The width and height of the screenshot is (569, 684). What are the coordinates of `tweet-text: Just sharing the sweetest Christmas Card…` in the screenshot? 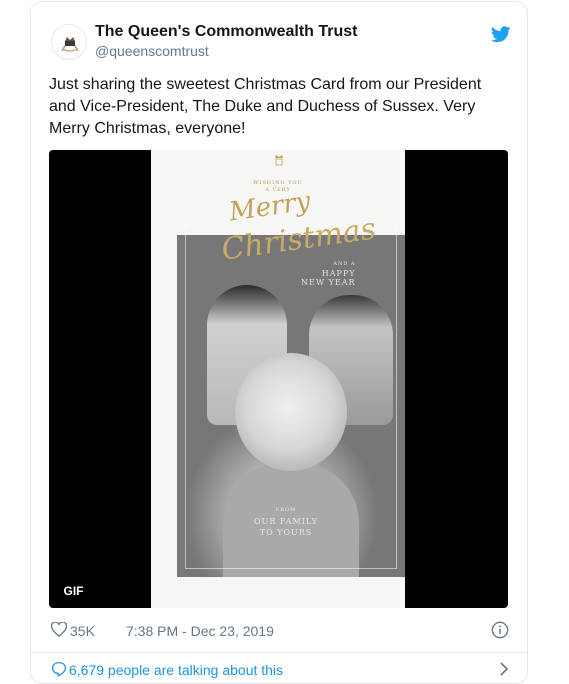 It's located at (265, 106).